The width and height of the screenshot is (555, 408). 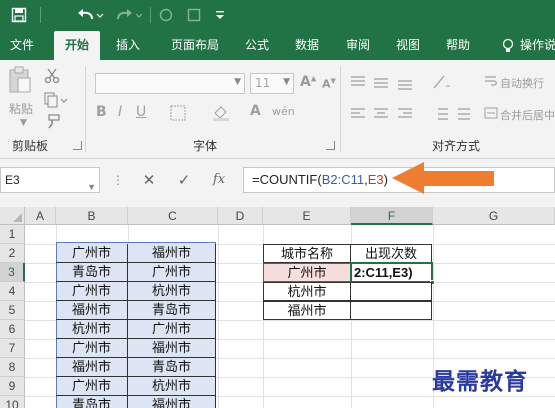 What do you see at coordinates (184, 180) in the screenshot?
I see `confirm-button: ✓` at bounding box center [184, 180].